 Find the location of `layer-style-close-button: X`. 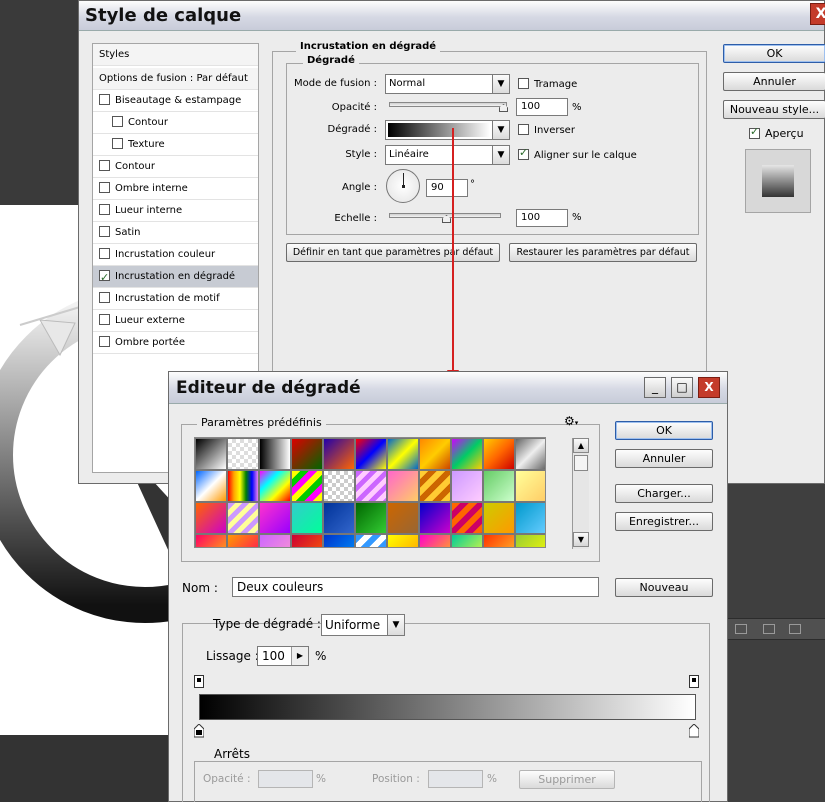

layer-style-close-button: X is located at coordinates (817, 14).